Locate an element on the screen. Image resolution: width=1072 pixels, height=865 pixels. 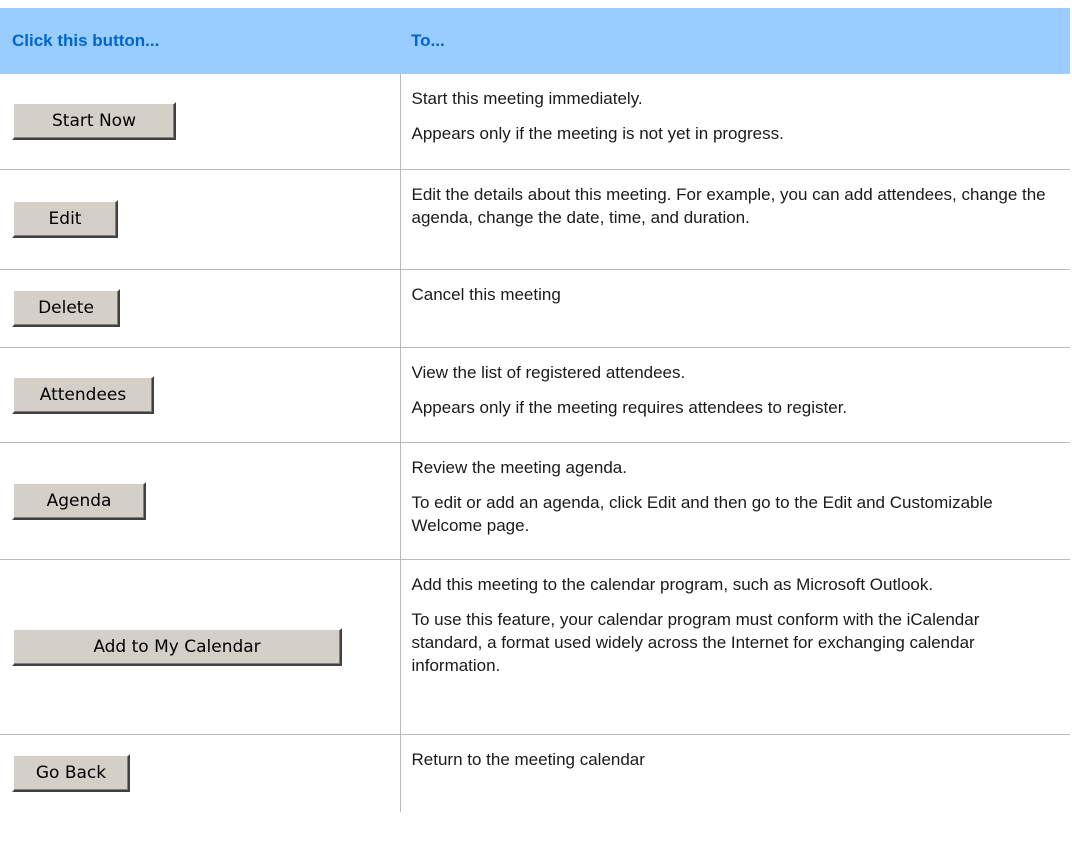
button-cell: Agenda is located at coordinates (200, 501).